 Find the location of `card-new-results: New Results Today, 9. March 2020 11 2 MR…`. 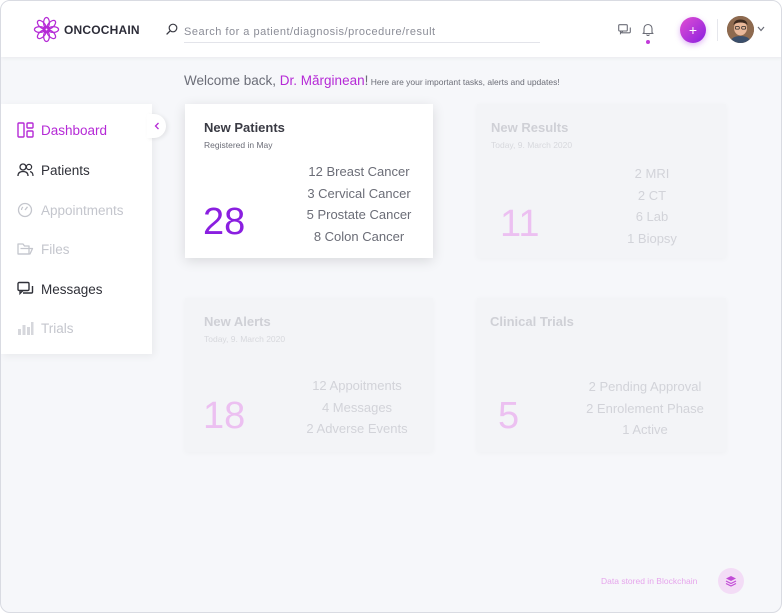

card-new-results: New Results Today, 9. March 2020 11 2 MR… is located at coordinates (601, 181).